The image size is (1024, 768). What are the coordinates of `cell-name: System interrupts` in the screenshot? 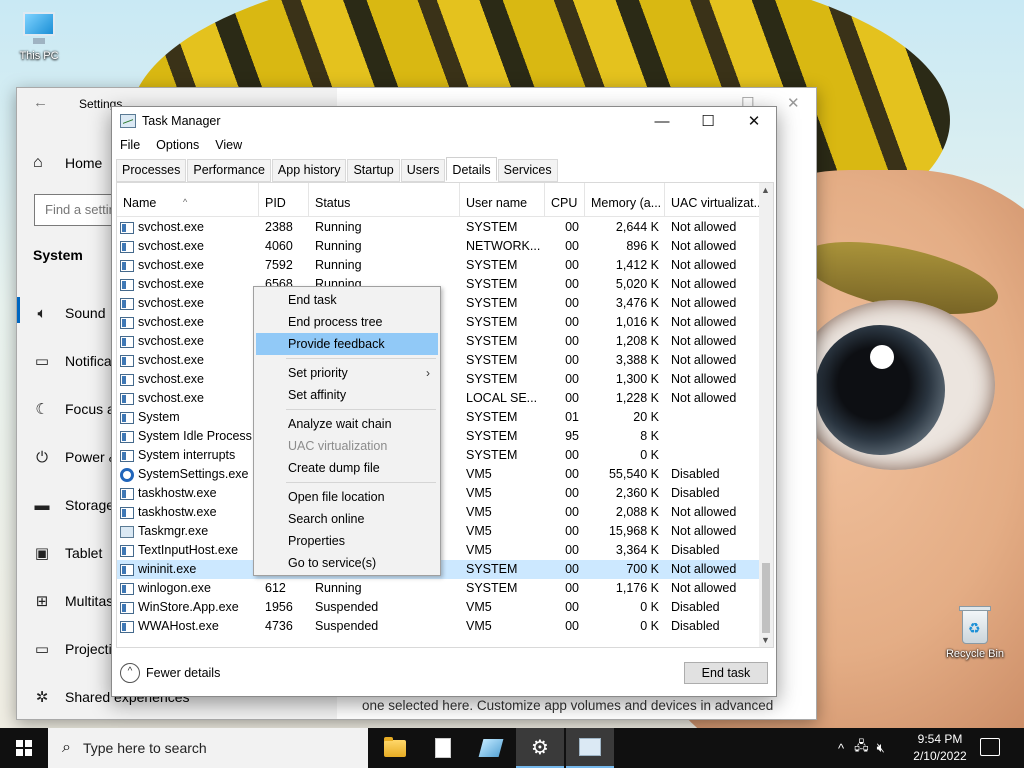 It's located at (188, 455).